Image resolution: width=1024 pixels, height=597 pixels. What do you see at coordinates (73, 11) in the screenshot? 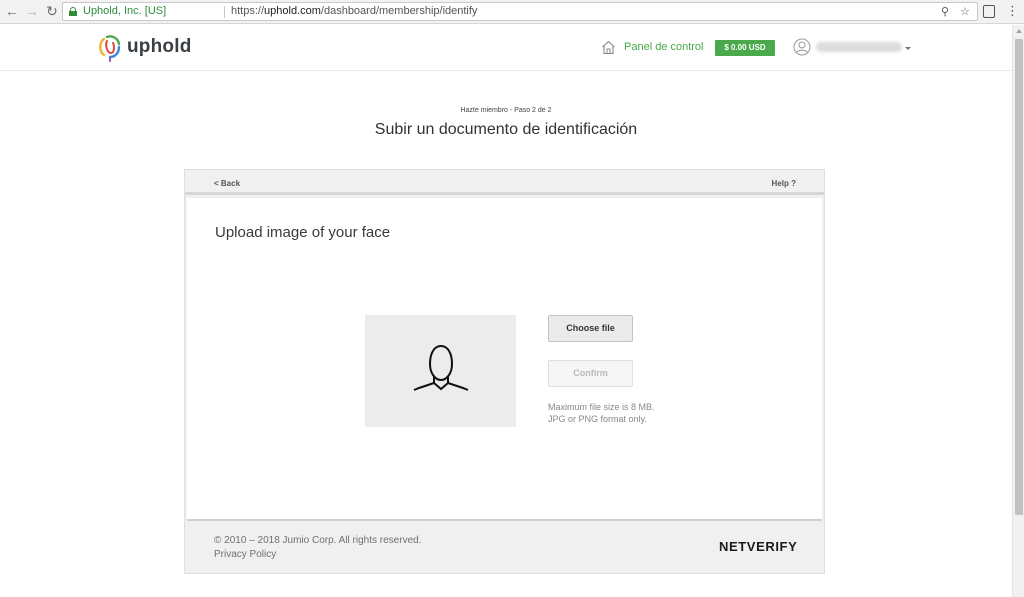
I see `lock-icon` at bounding box center [73, 11].